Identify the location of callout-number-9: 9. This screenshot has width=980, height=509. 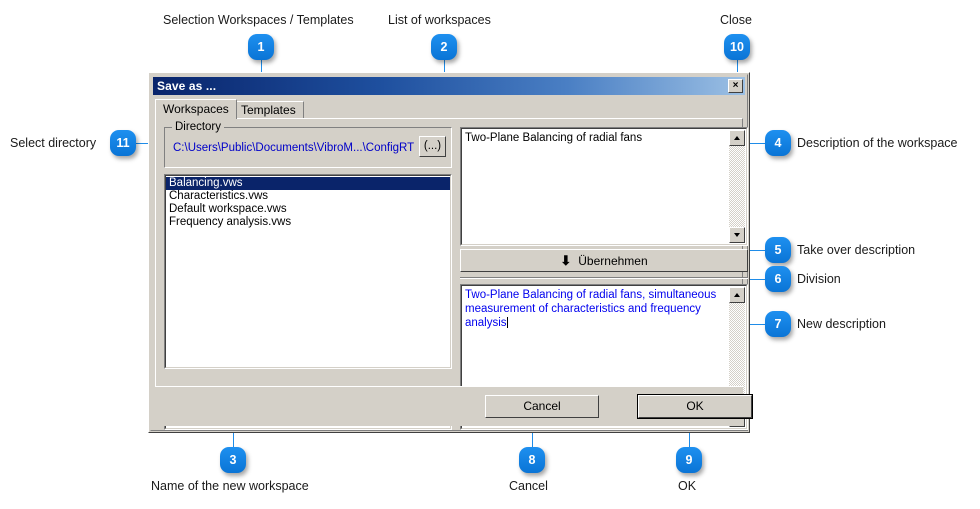
(689, 460).